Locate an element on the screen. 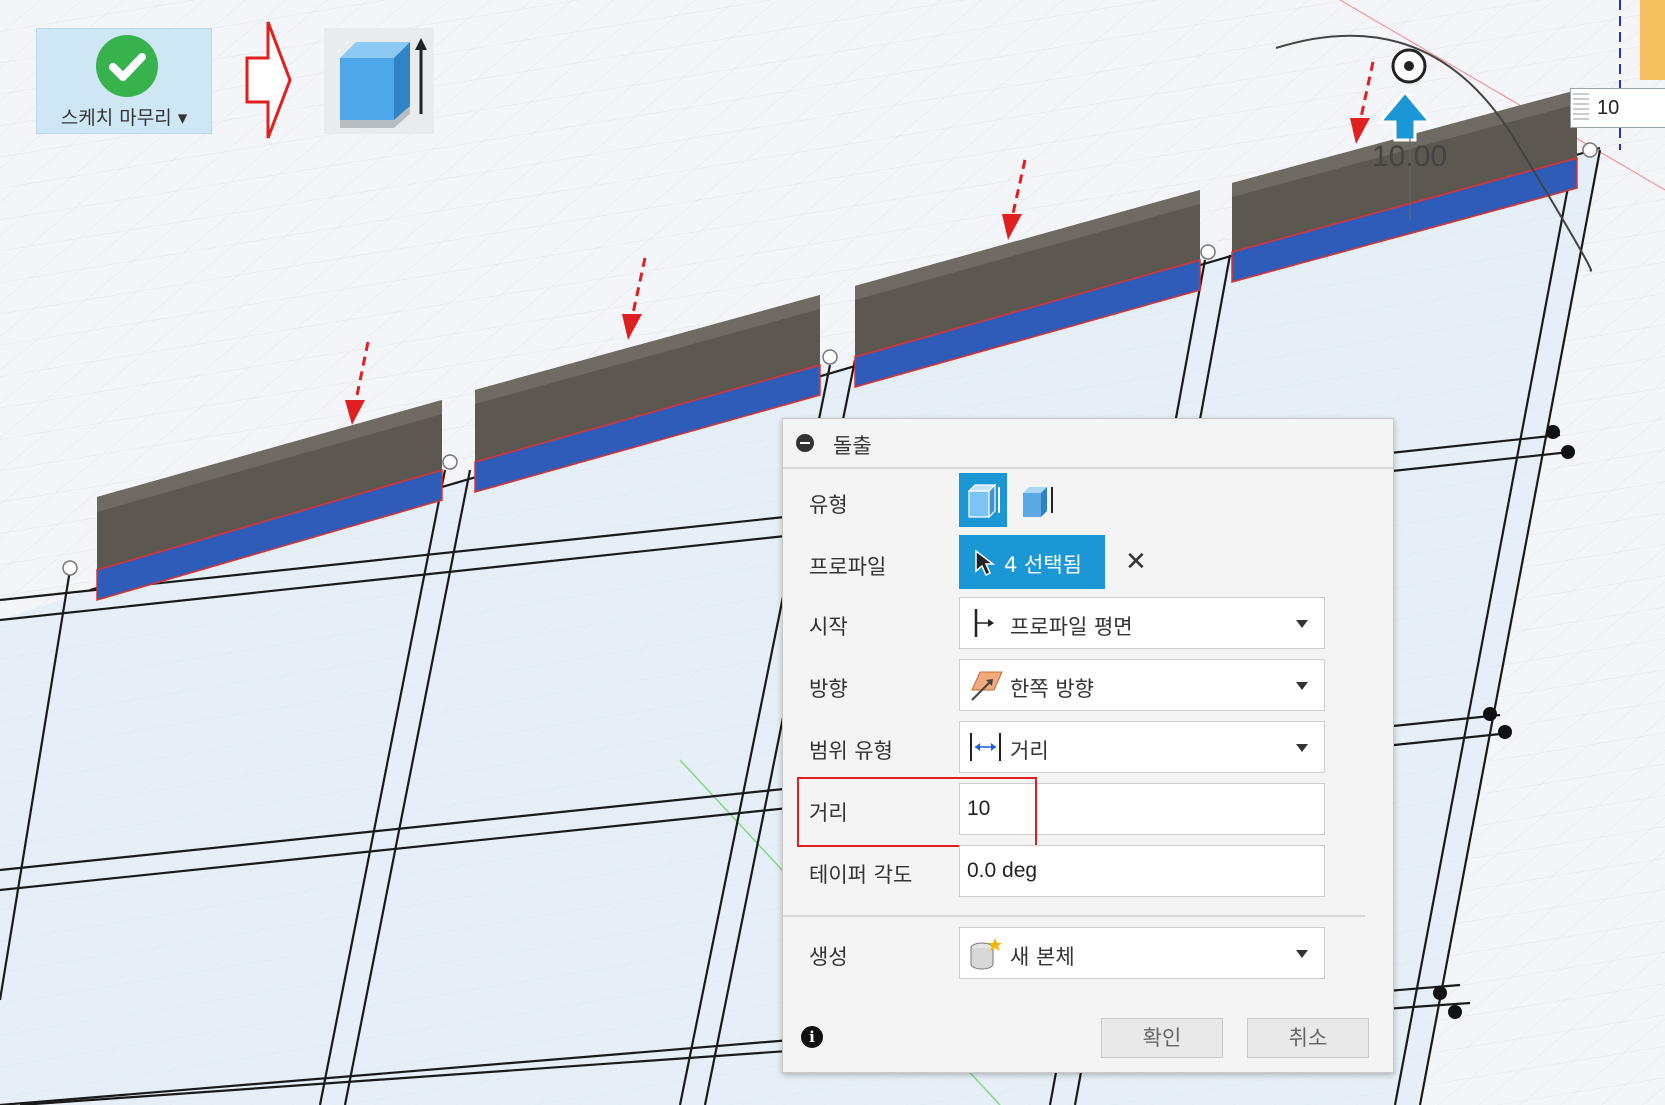 This screenshot has height=1105, width=1665. extent-type-label: 범위 유형 is located at coordinates (851, 751).